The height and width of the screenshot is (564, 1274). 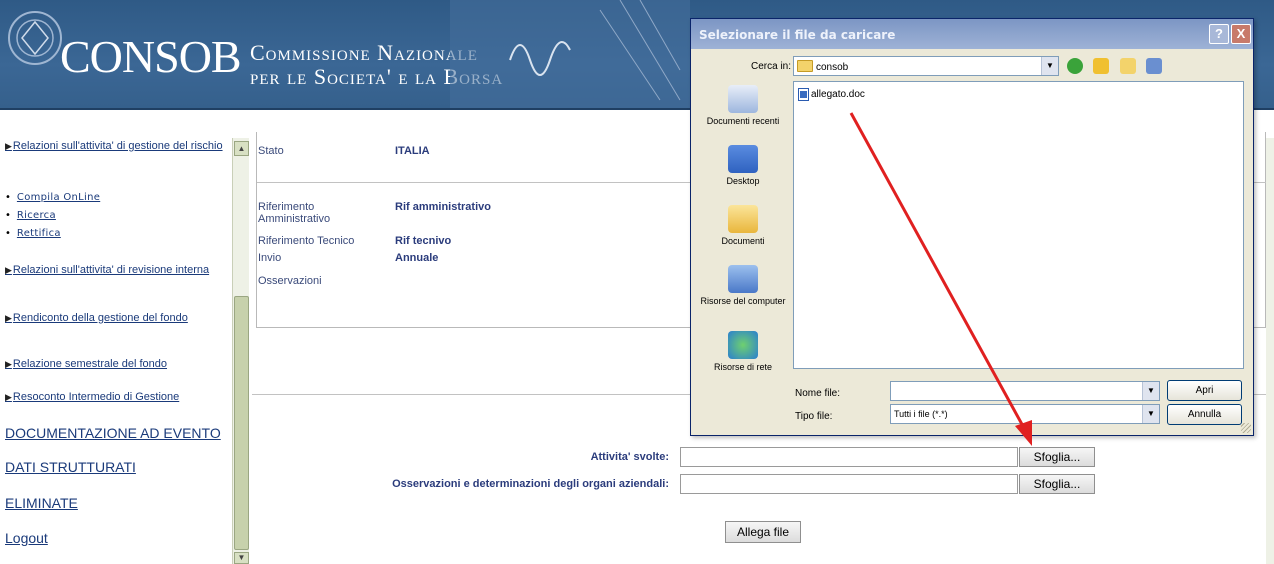 What do you see at coordinates (1204, 390) in the screenshot?
I see `open-button: Apri` at bounding box center [1204, 390].